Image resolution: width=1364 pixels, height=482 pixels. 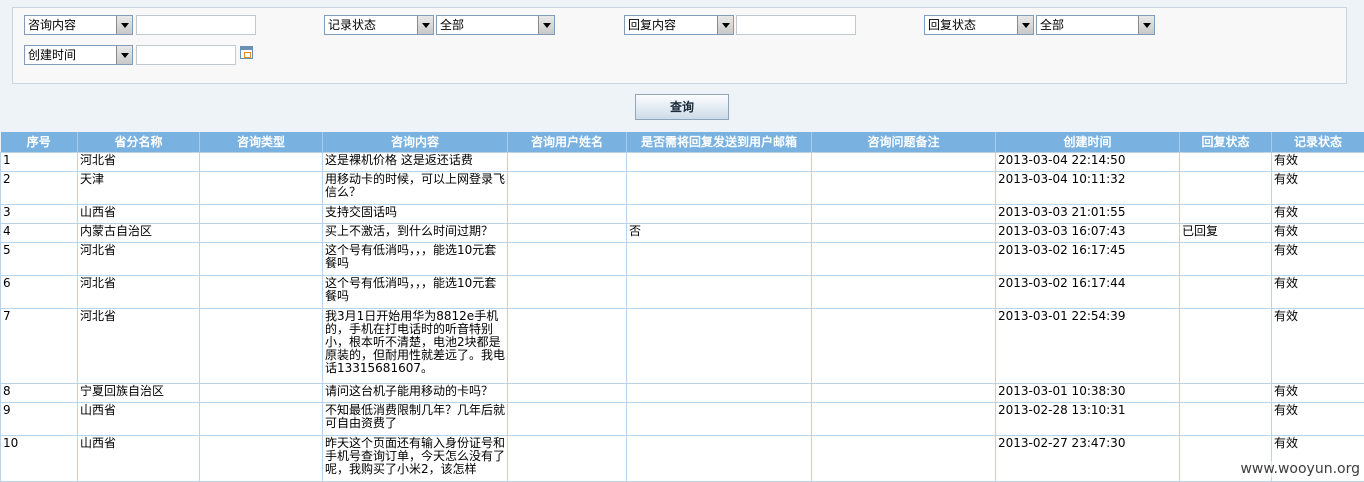 What do you see at coordinates (415, 187) in the screenshot?
I see `cell-content: 用移动卡的时候，可以上网登录飞信么？` at bounding box center [415, 187].